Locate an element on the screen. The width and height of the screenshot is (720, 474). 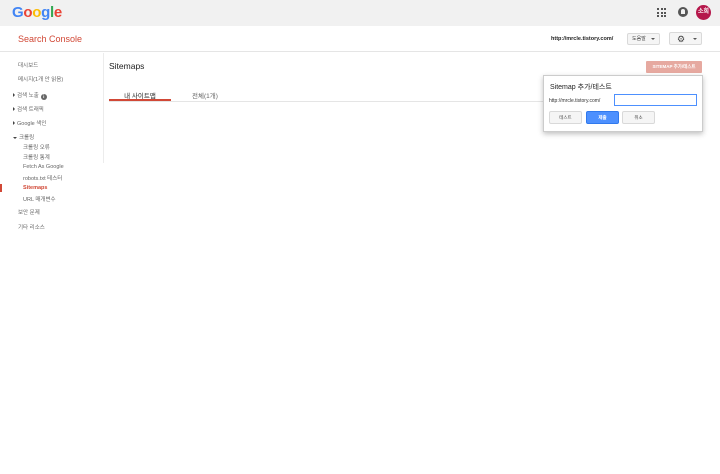
sidebar-item-google-index: Google 색인 is located at coordinates (29, 123).